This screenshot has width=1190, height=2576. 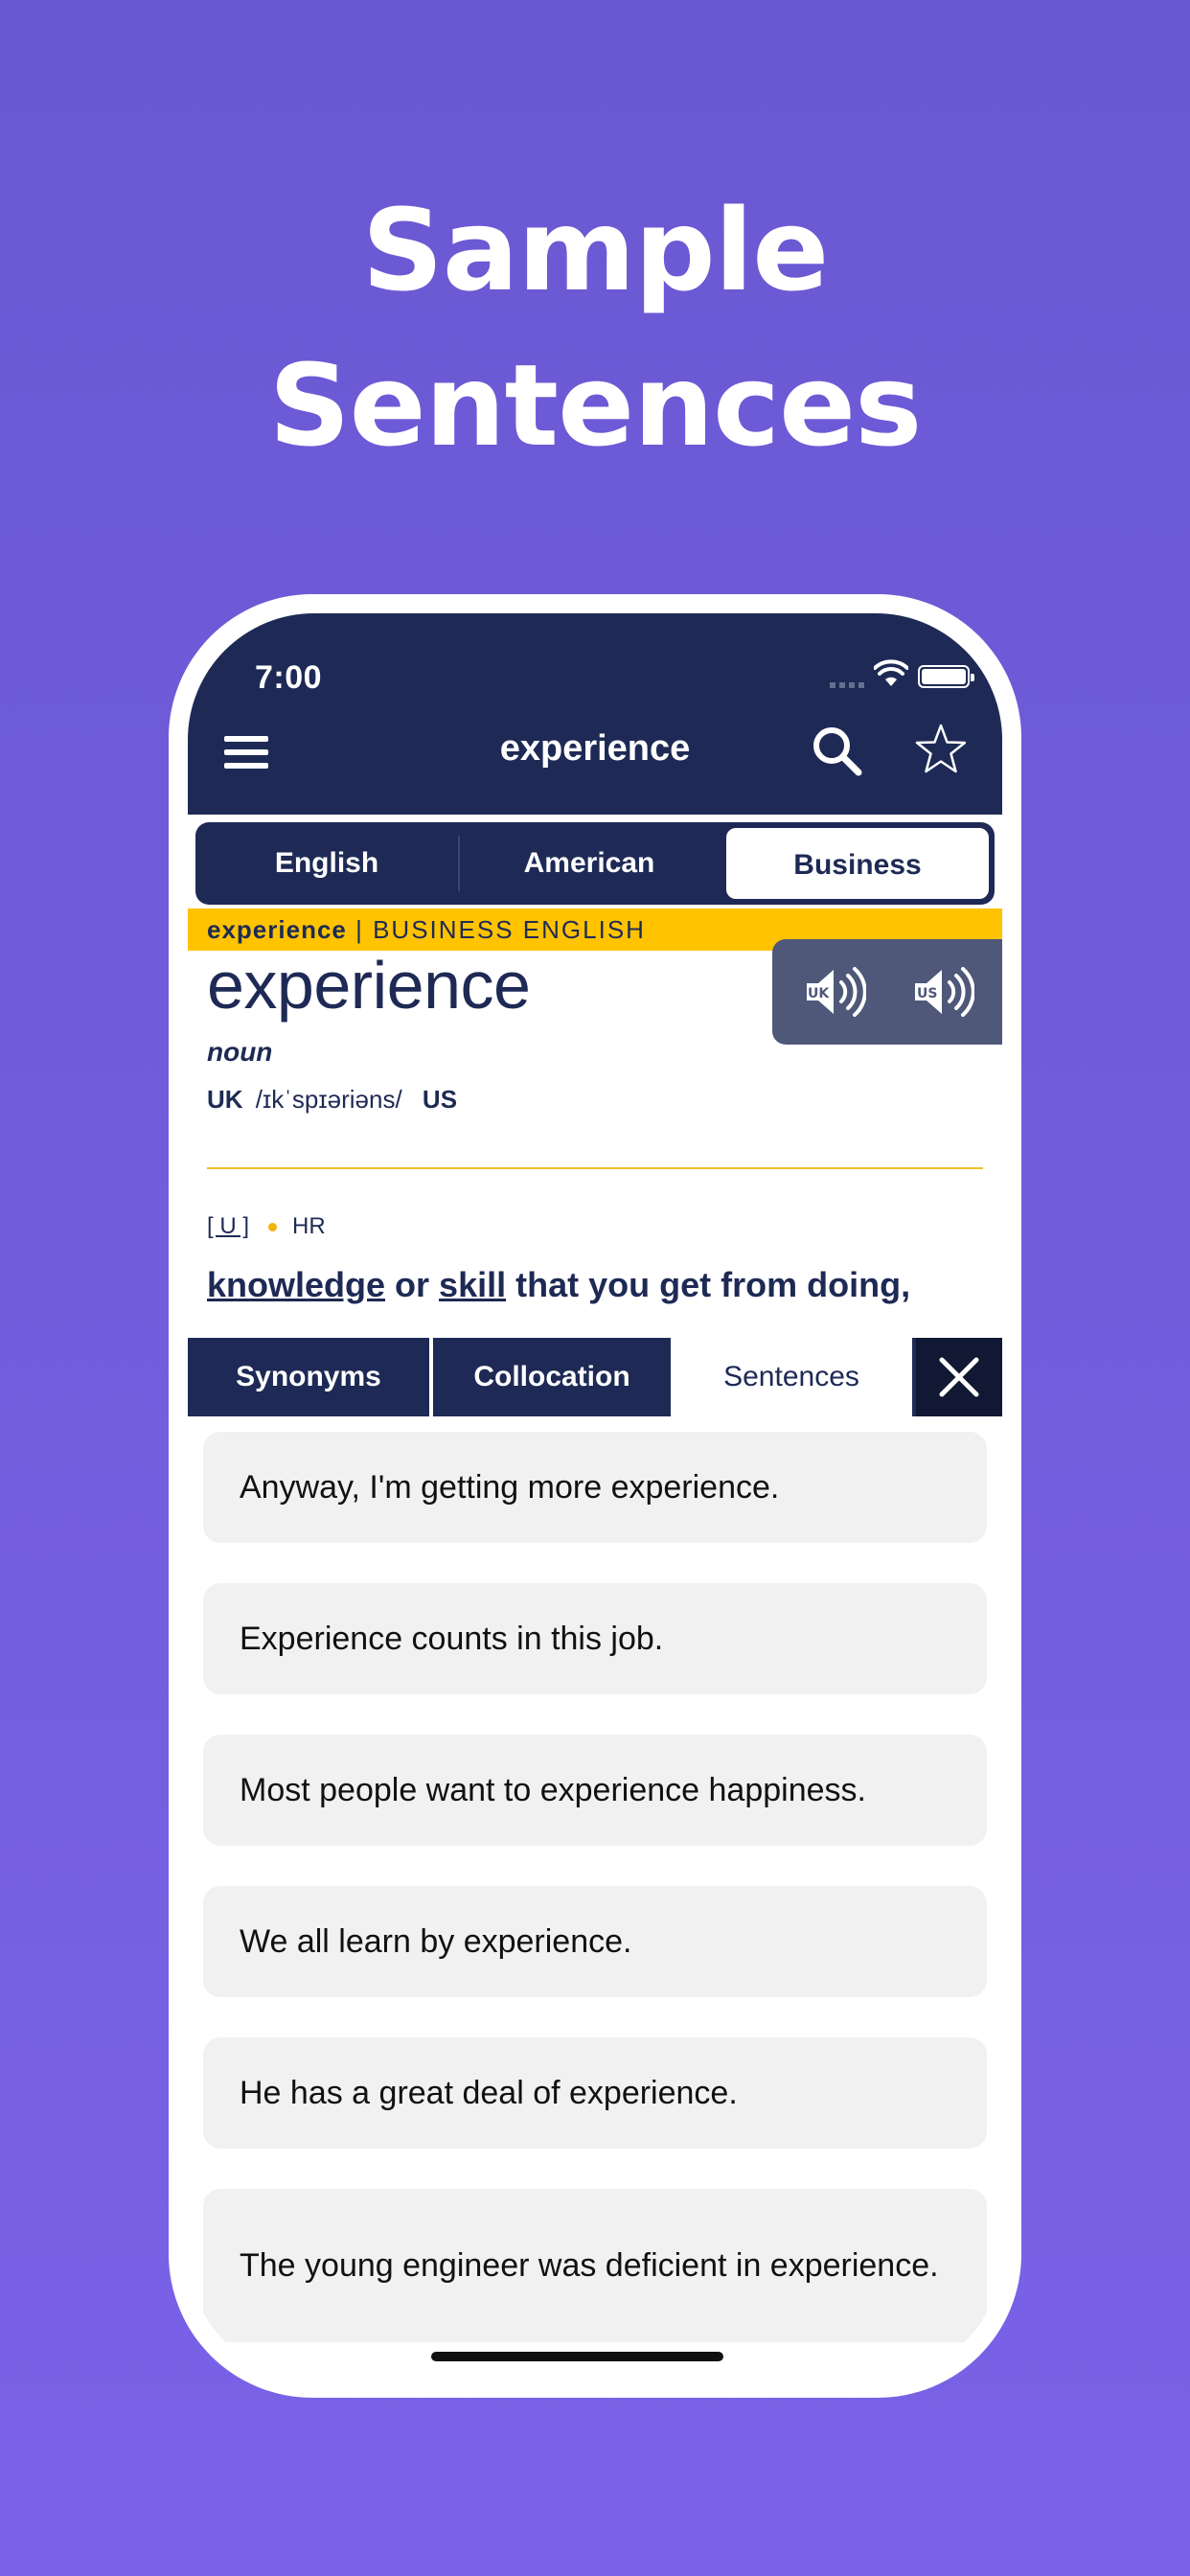 What do you see at coordinates (595, 405) in the screenshot?
I see `headline-line-2: Sentences` at bounding box center [595, 405].